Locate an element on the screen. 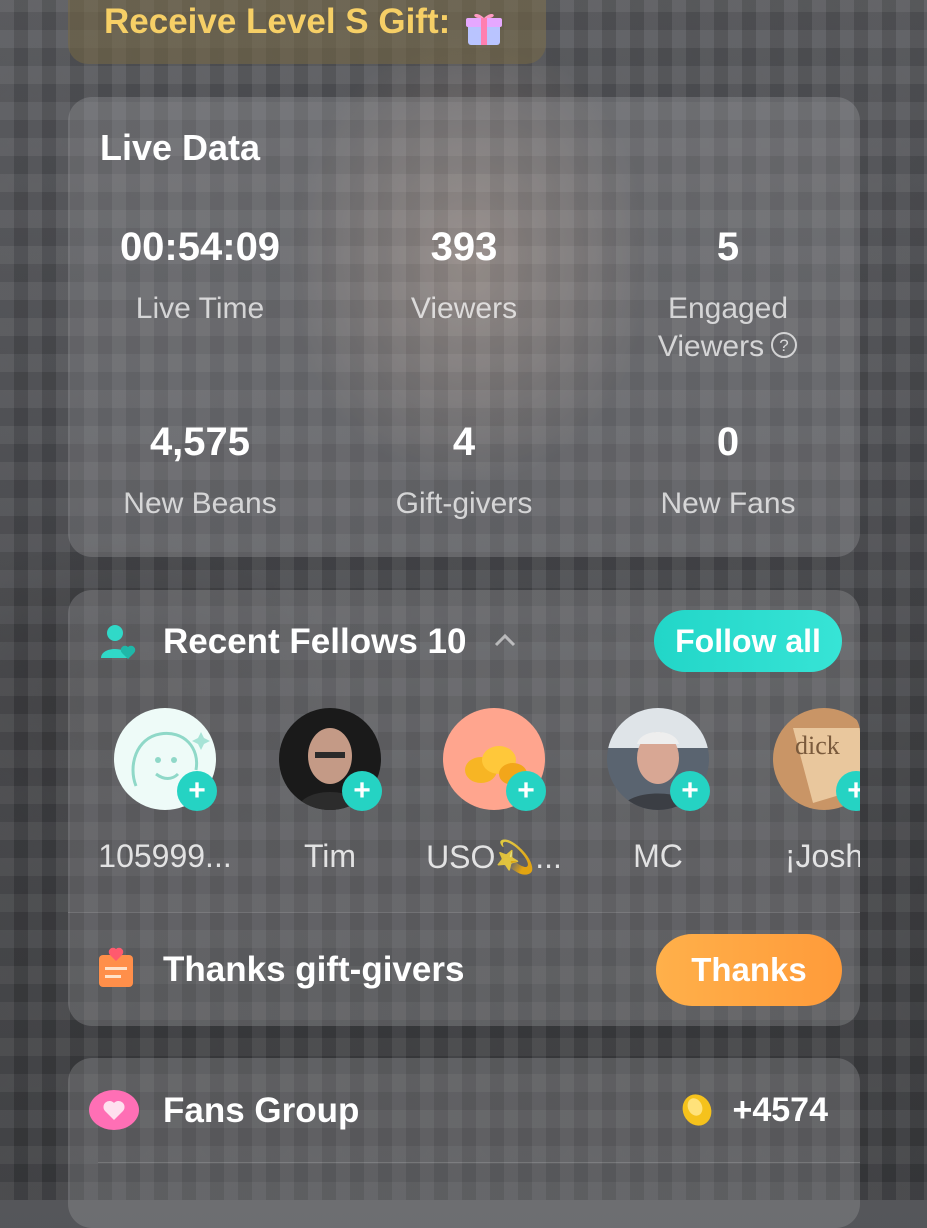 The width and height of the screenshot is (927, 1228). stat-label: New Beans is located at coordinates (200, 503).